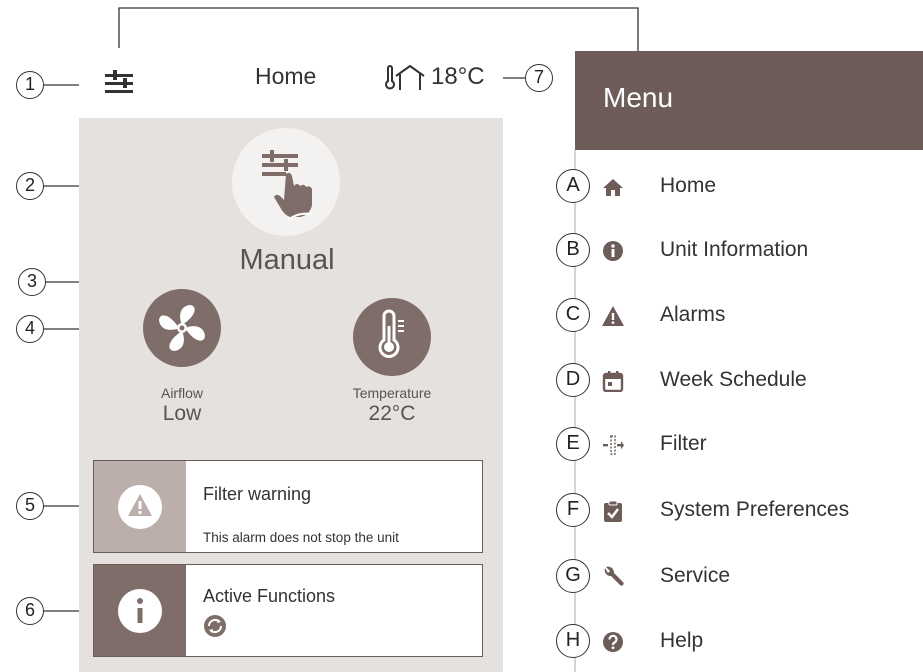 The image size is (923, 672). Describe the element at coordinates (301, 537) in the screenshot. I see `alarm-subtitle: This alarm does not stop the unit` at that location.